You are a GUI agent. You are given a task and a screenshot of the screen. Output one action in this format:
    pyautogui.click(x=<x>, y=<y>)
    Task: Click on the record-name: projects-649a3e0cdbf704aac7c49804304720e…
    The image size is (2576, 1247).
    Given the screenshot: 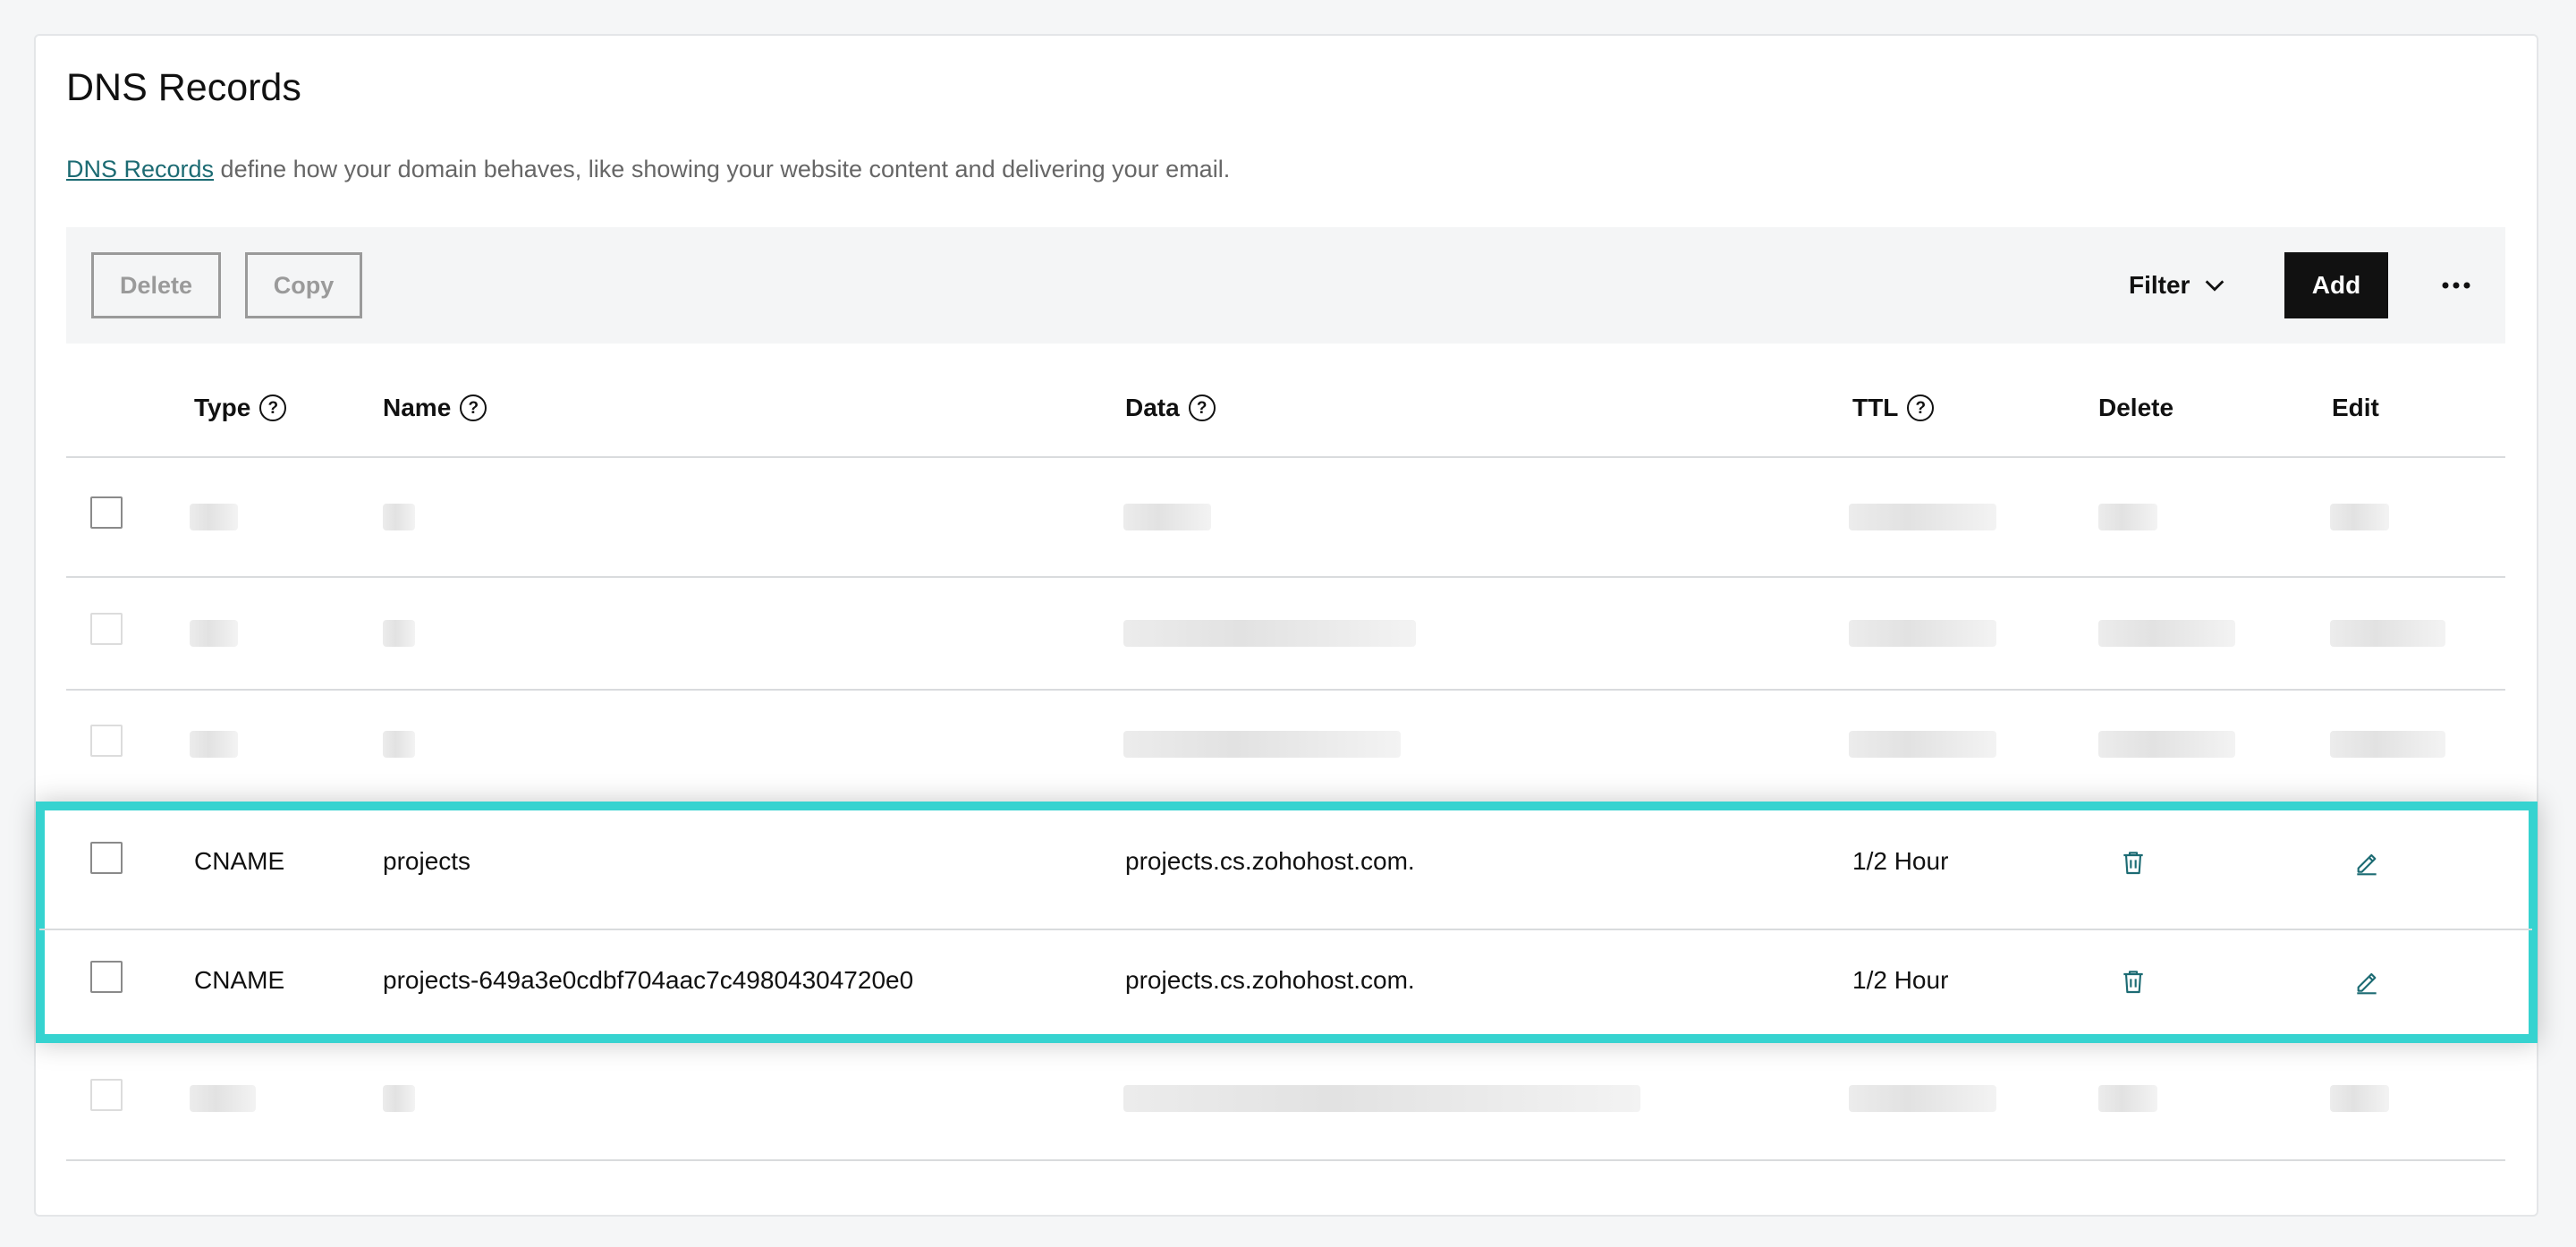 What is the action you would take?
    pyautogui.click(x=648, y=980)
    